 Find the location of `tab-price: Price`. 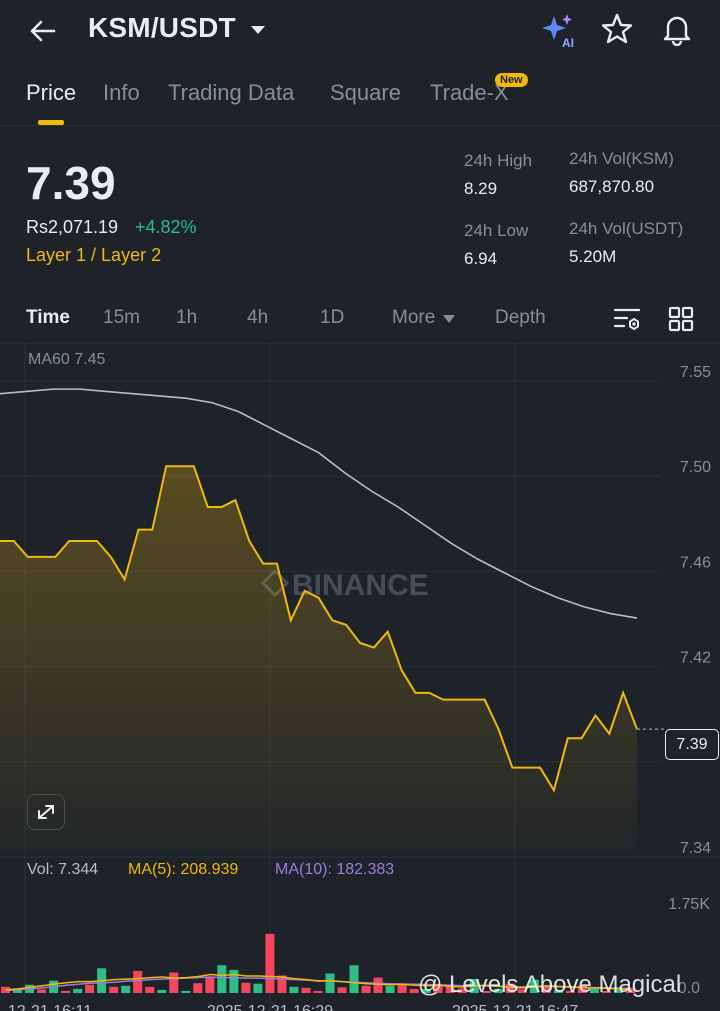

tab-price: Price is located at coordinates (51, 93).